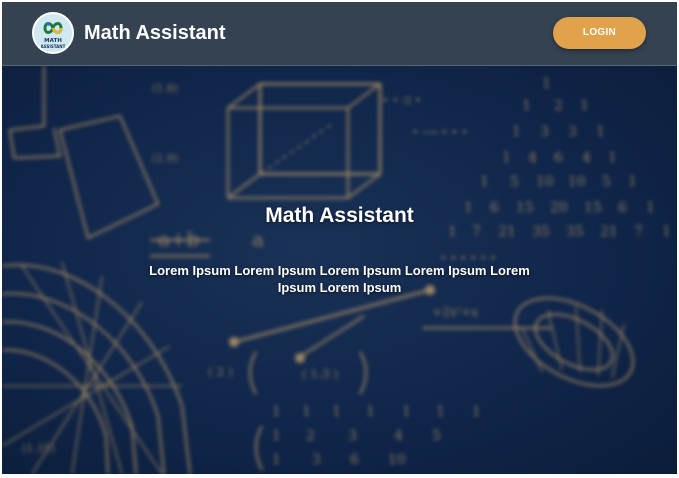 The image size is (679, 478). What do you see at coordinates (455, 312) in the screenshot?
I see `svg-text: +2x²+x` at bounding box center [455, 312].